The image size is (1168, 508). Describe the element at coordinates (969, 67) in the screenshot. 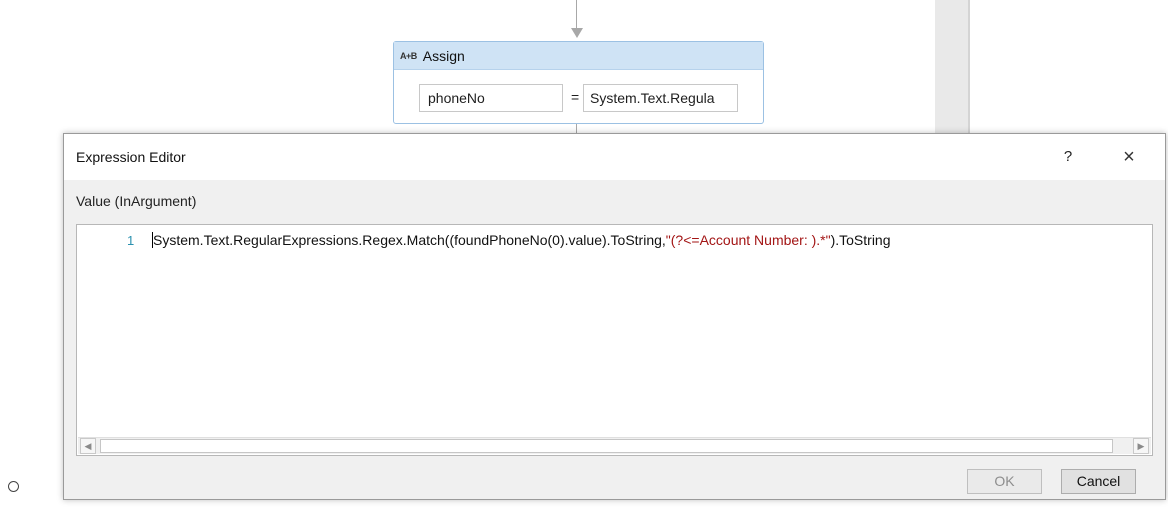

I see `designer-divider` at that location.